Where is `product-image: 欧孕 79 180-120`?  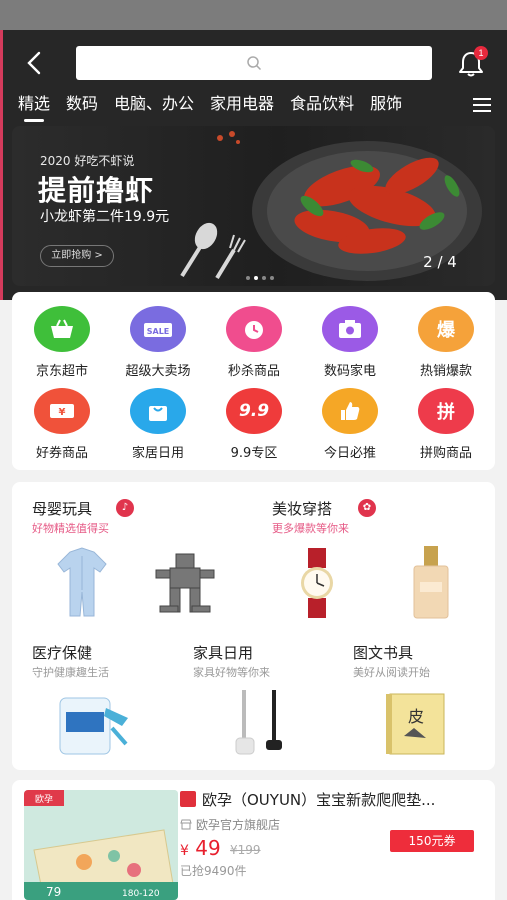
product-image: 欧孕 79 180-120 is located at coordinates (101, 845).